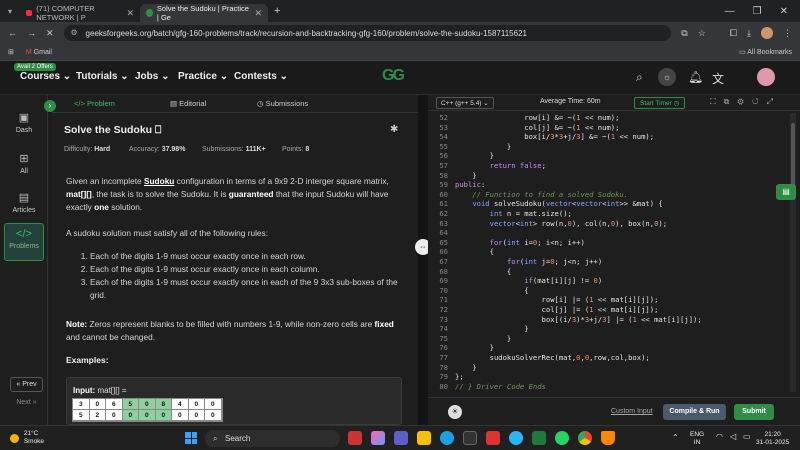  I want to click on site-info-icon: ⚙, so click(74, 32).